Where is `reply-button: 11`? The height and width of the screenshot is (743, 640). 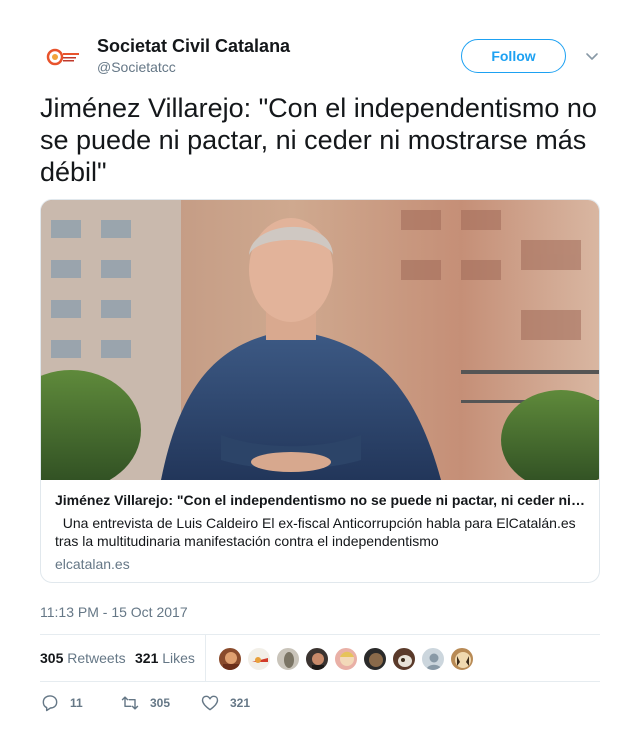 reply-button: 11 is located at coordinates (61, 703).